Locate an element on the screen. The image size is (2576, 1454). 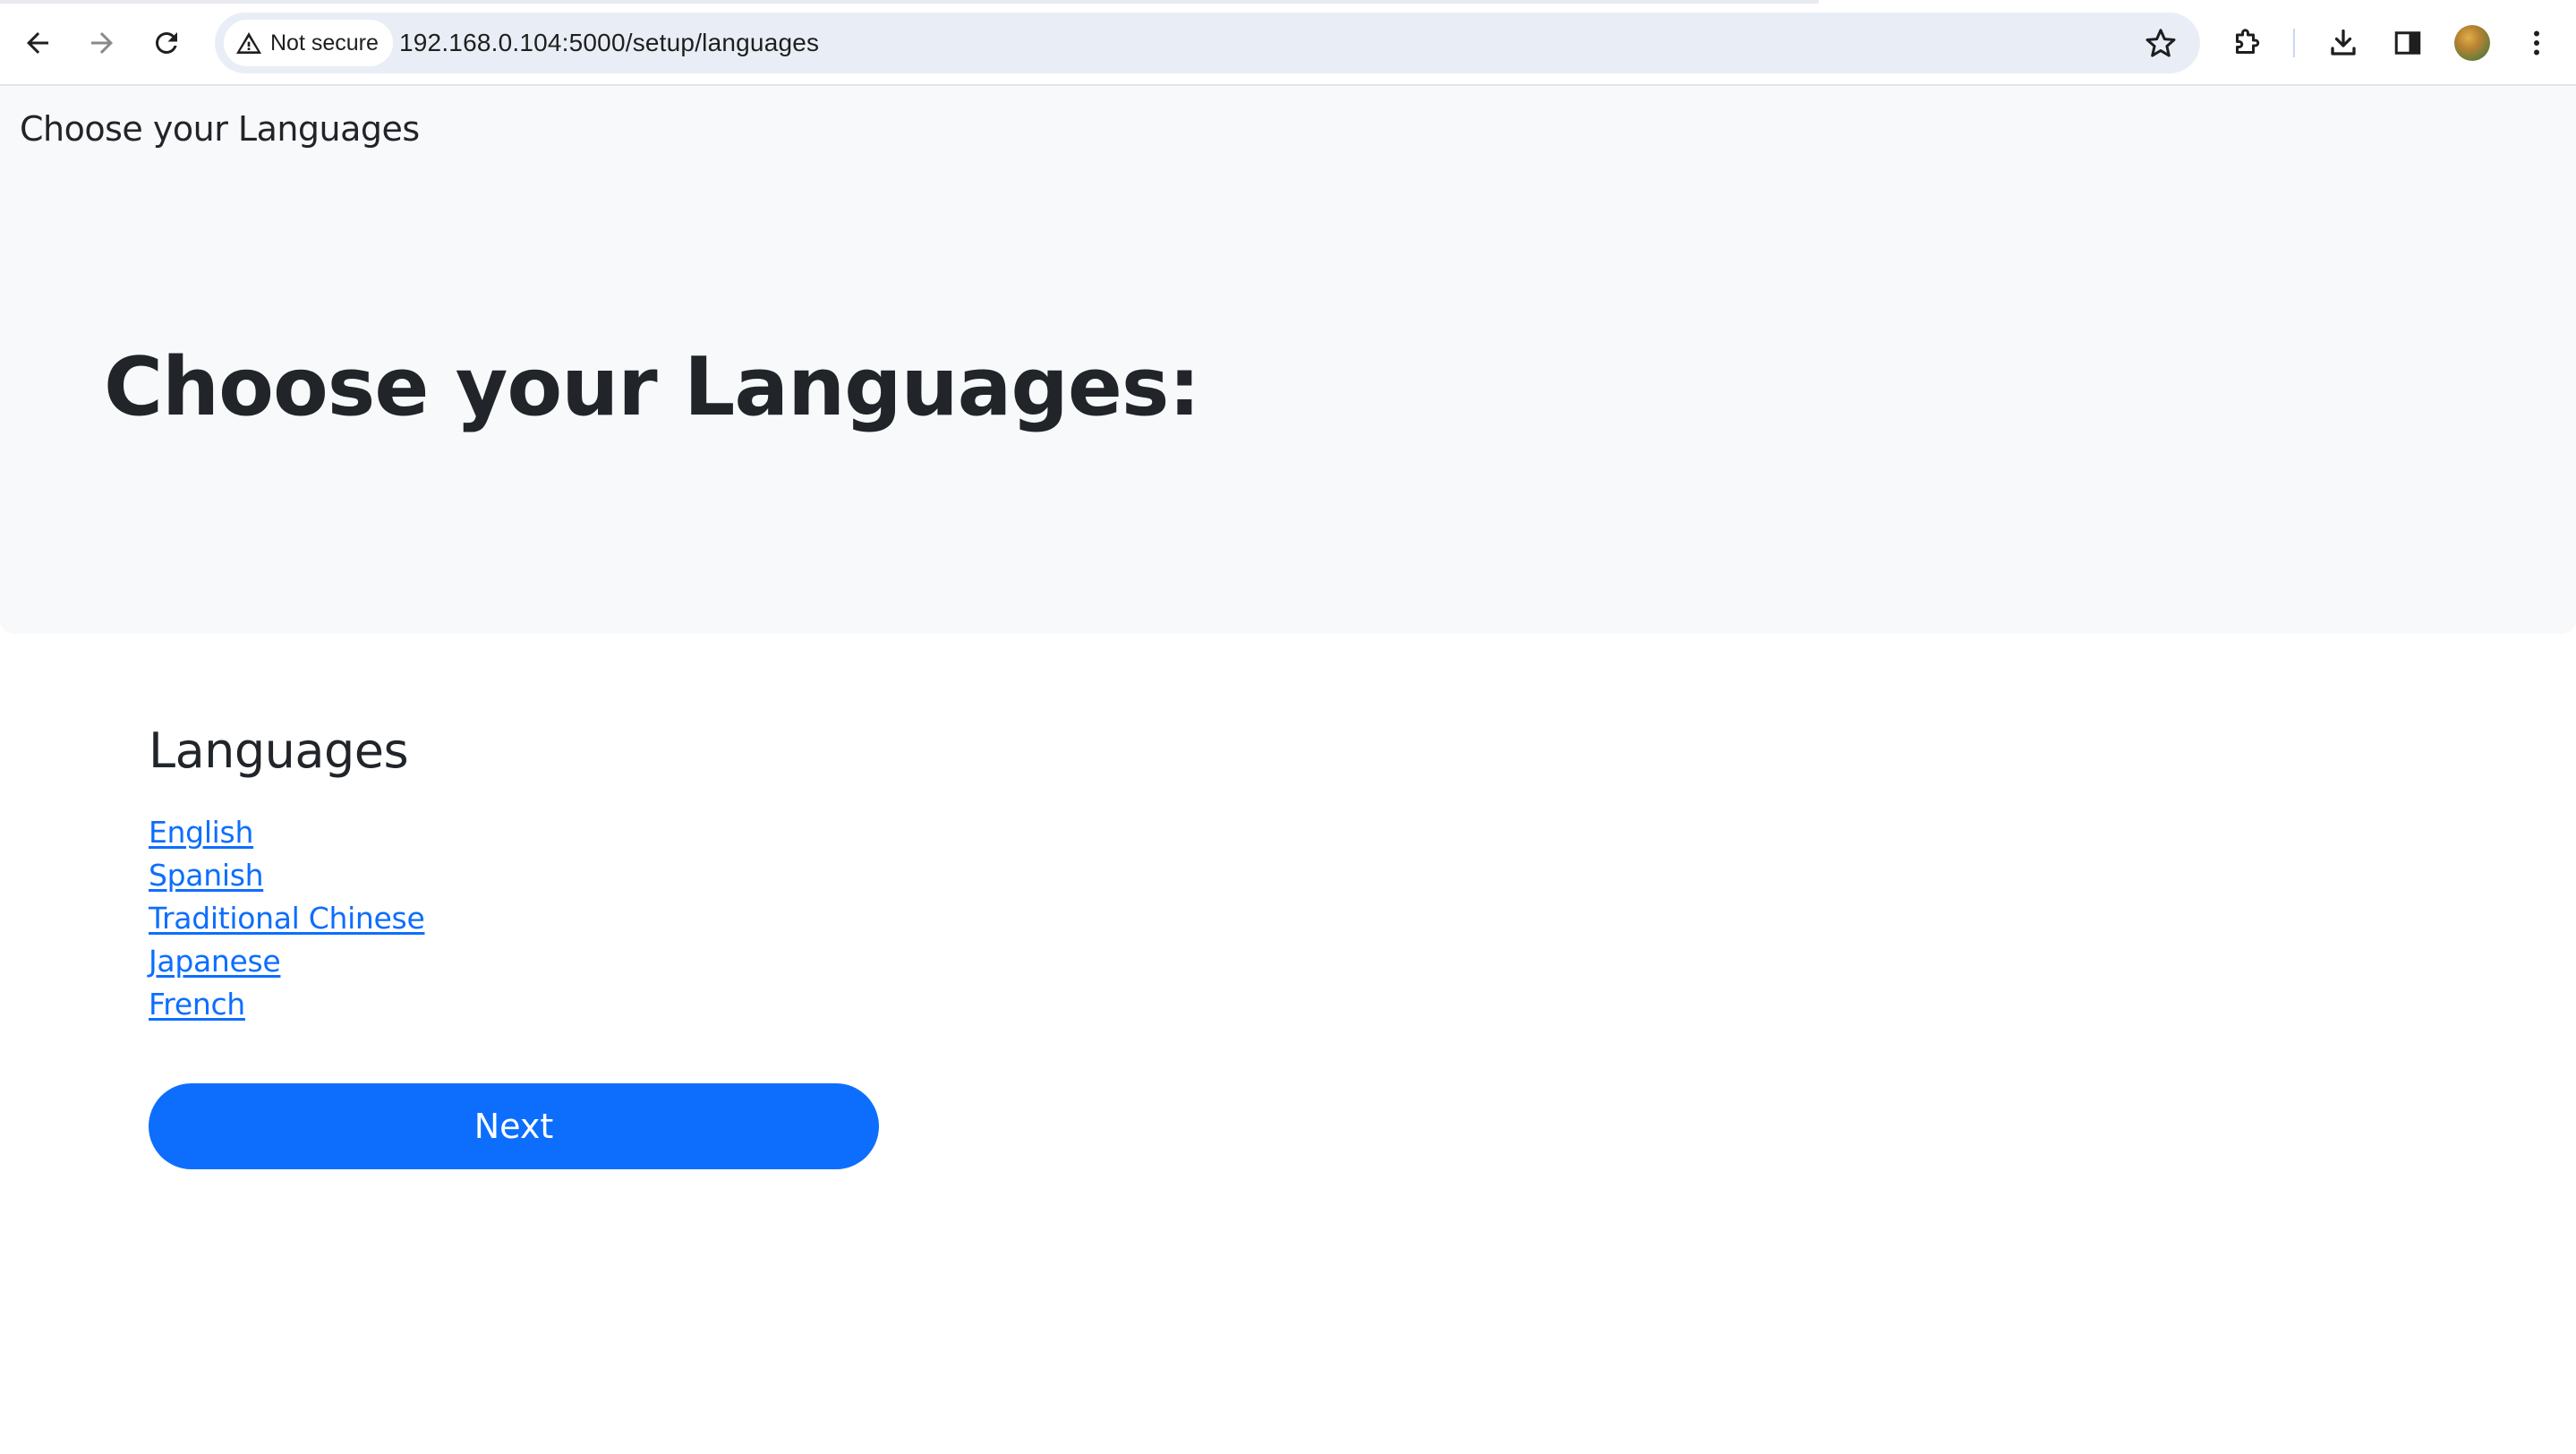
security-indicator: Not secure is located at coordinates (308, 43).